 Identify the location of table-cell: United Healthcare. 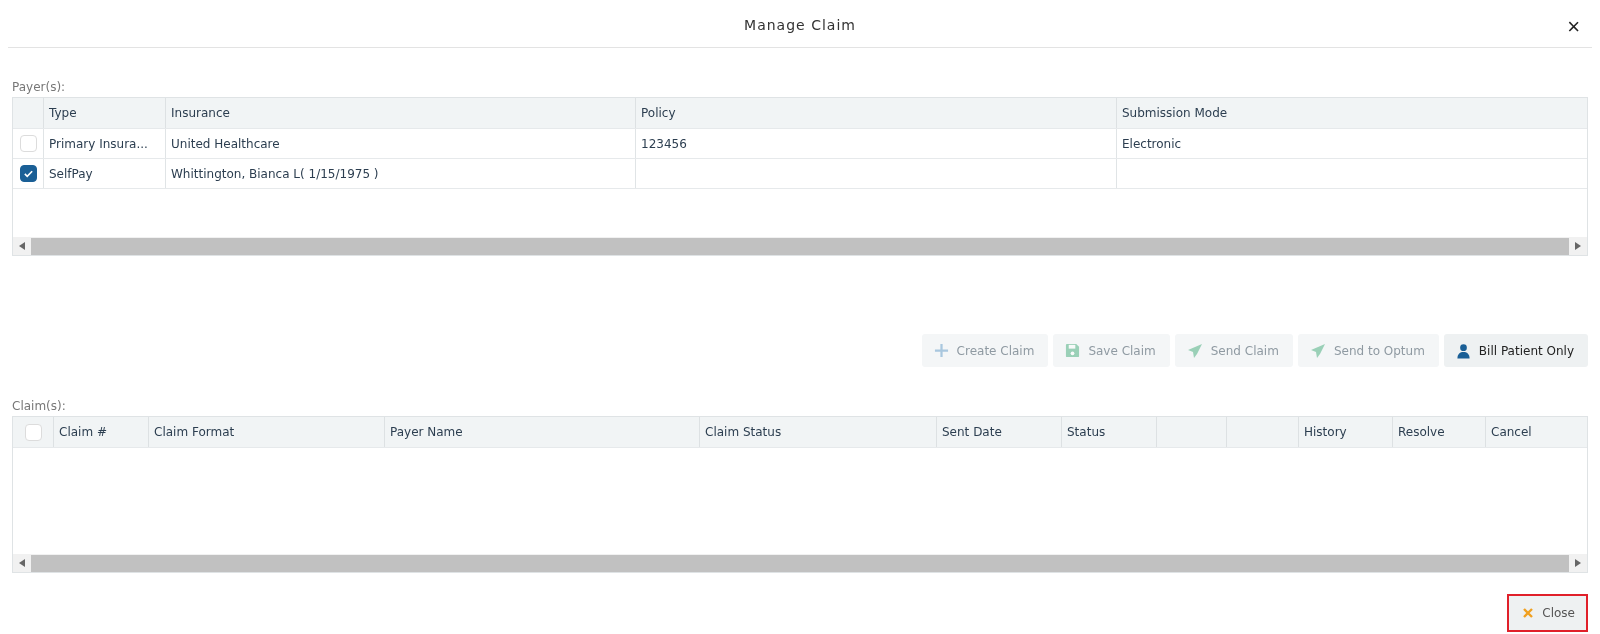
(225, 143).